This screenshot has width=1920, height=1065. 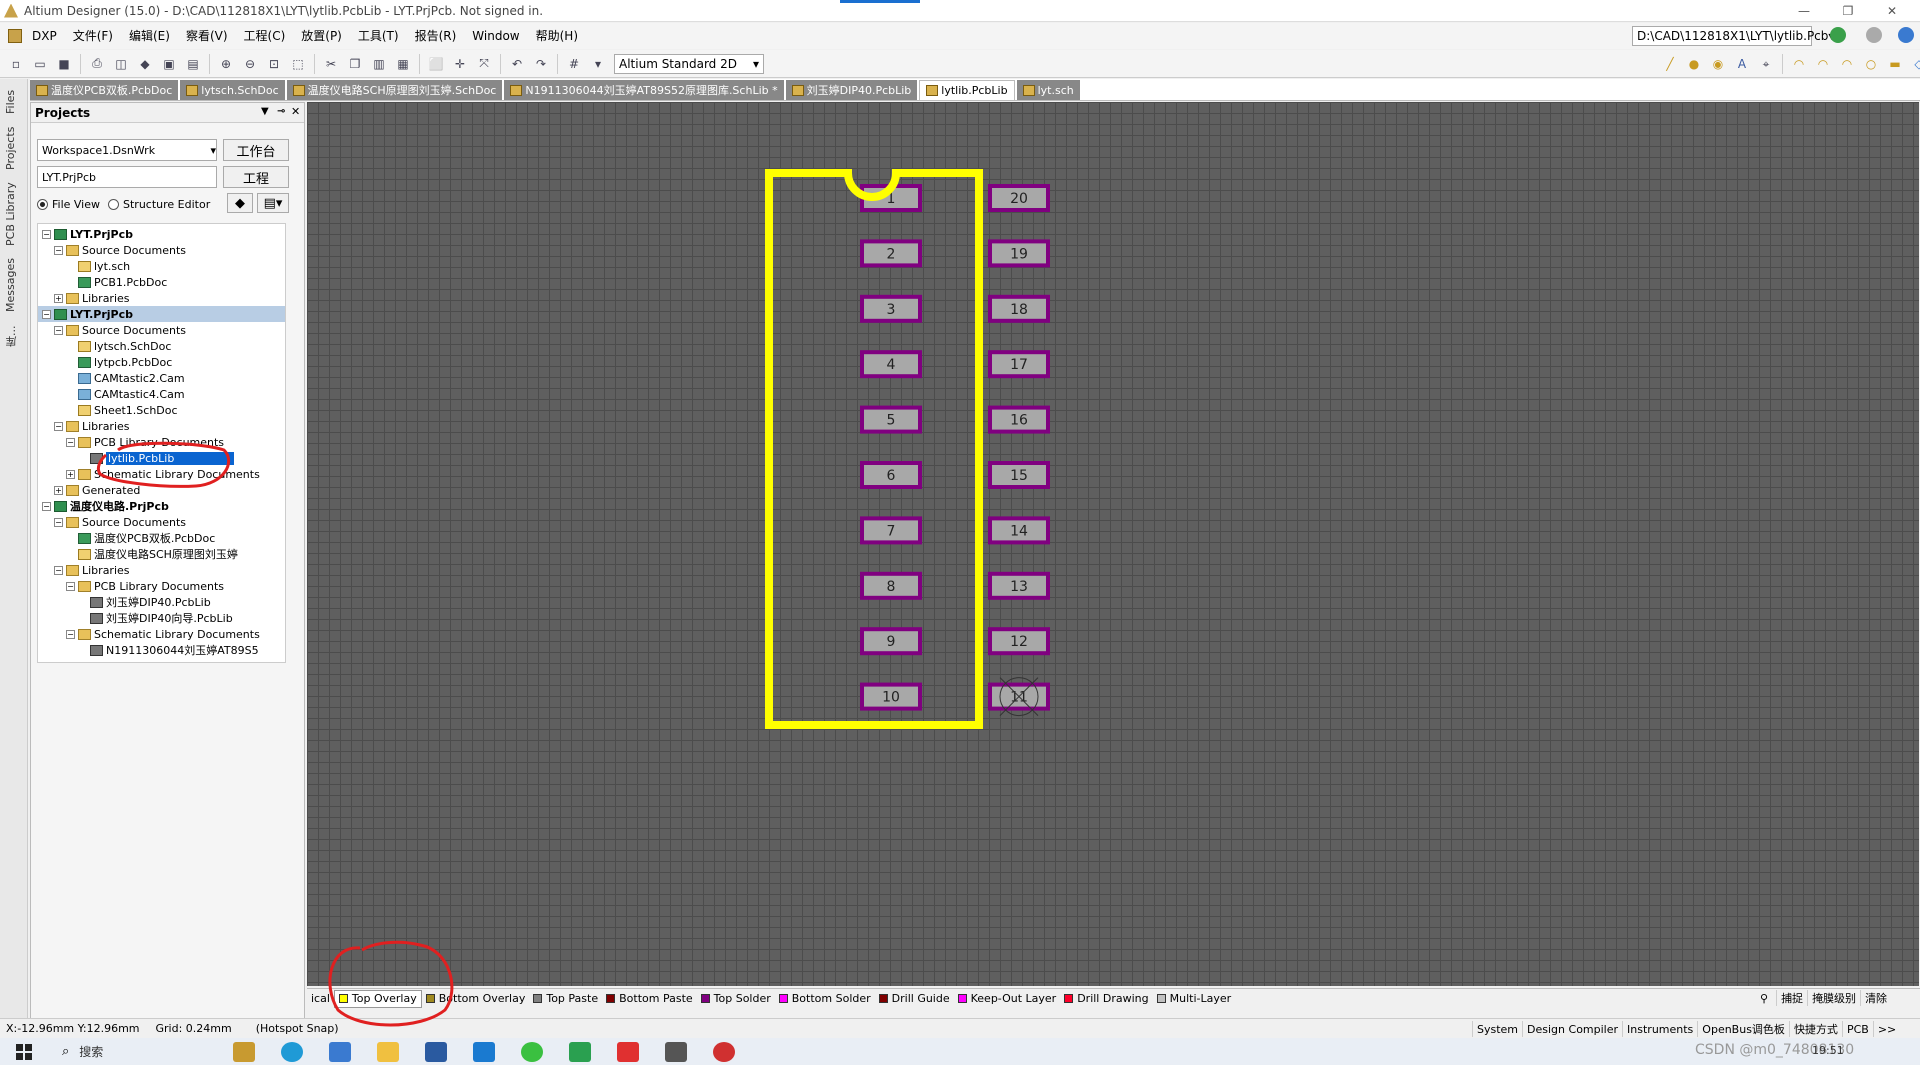 What do you see at coordinates (119, 362) in the screenshot?
I see `tree-node: lytpcb.PcbDoc` at bounding box center [119, 362].